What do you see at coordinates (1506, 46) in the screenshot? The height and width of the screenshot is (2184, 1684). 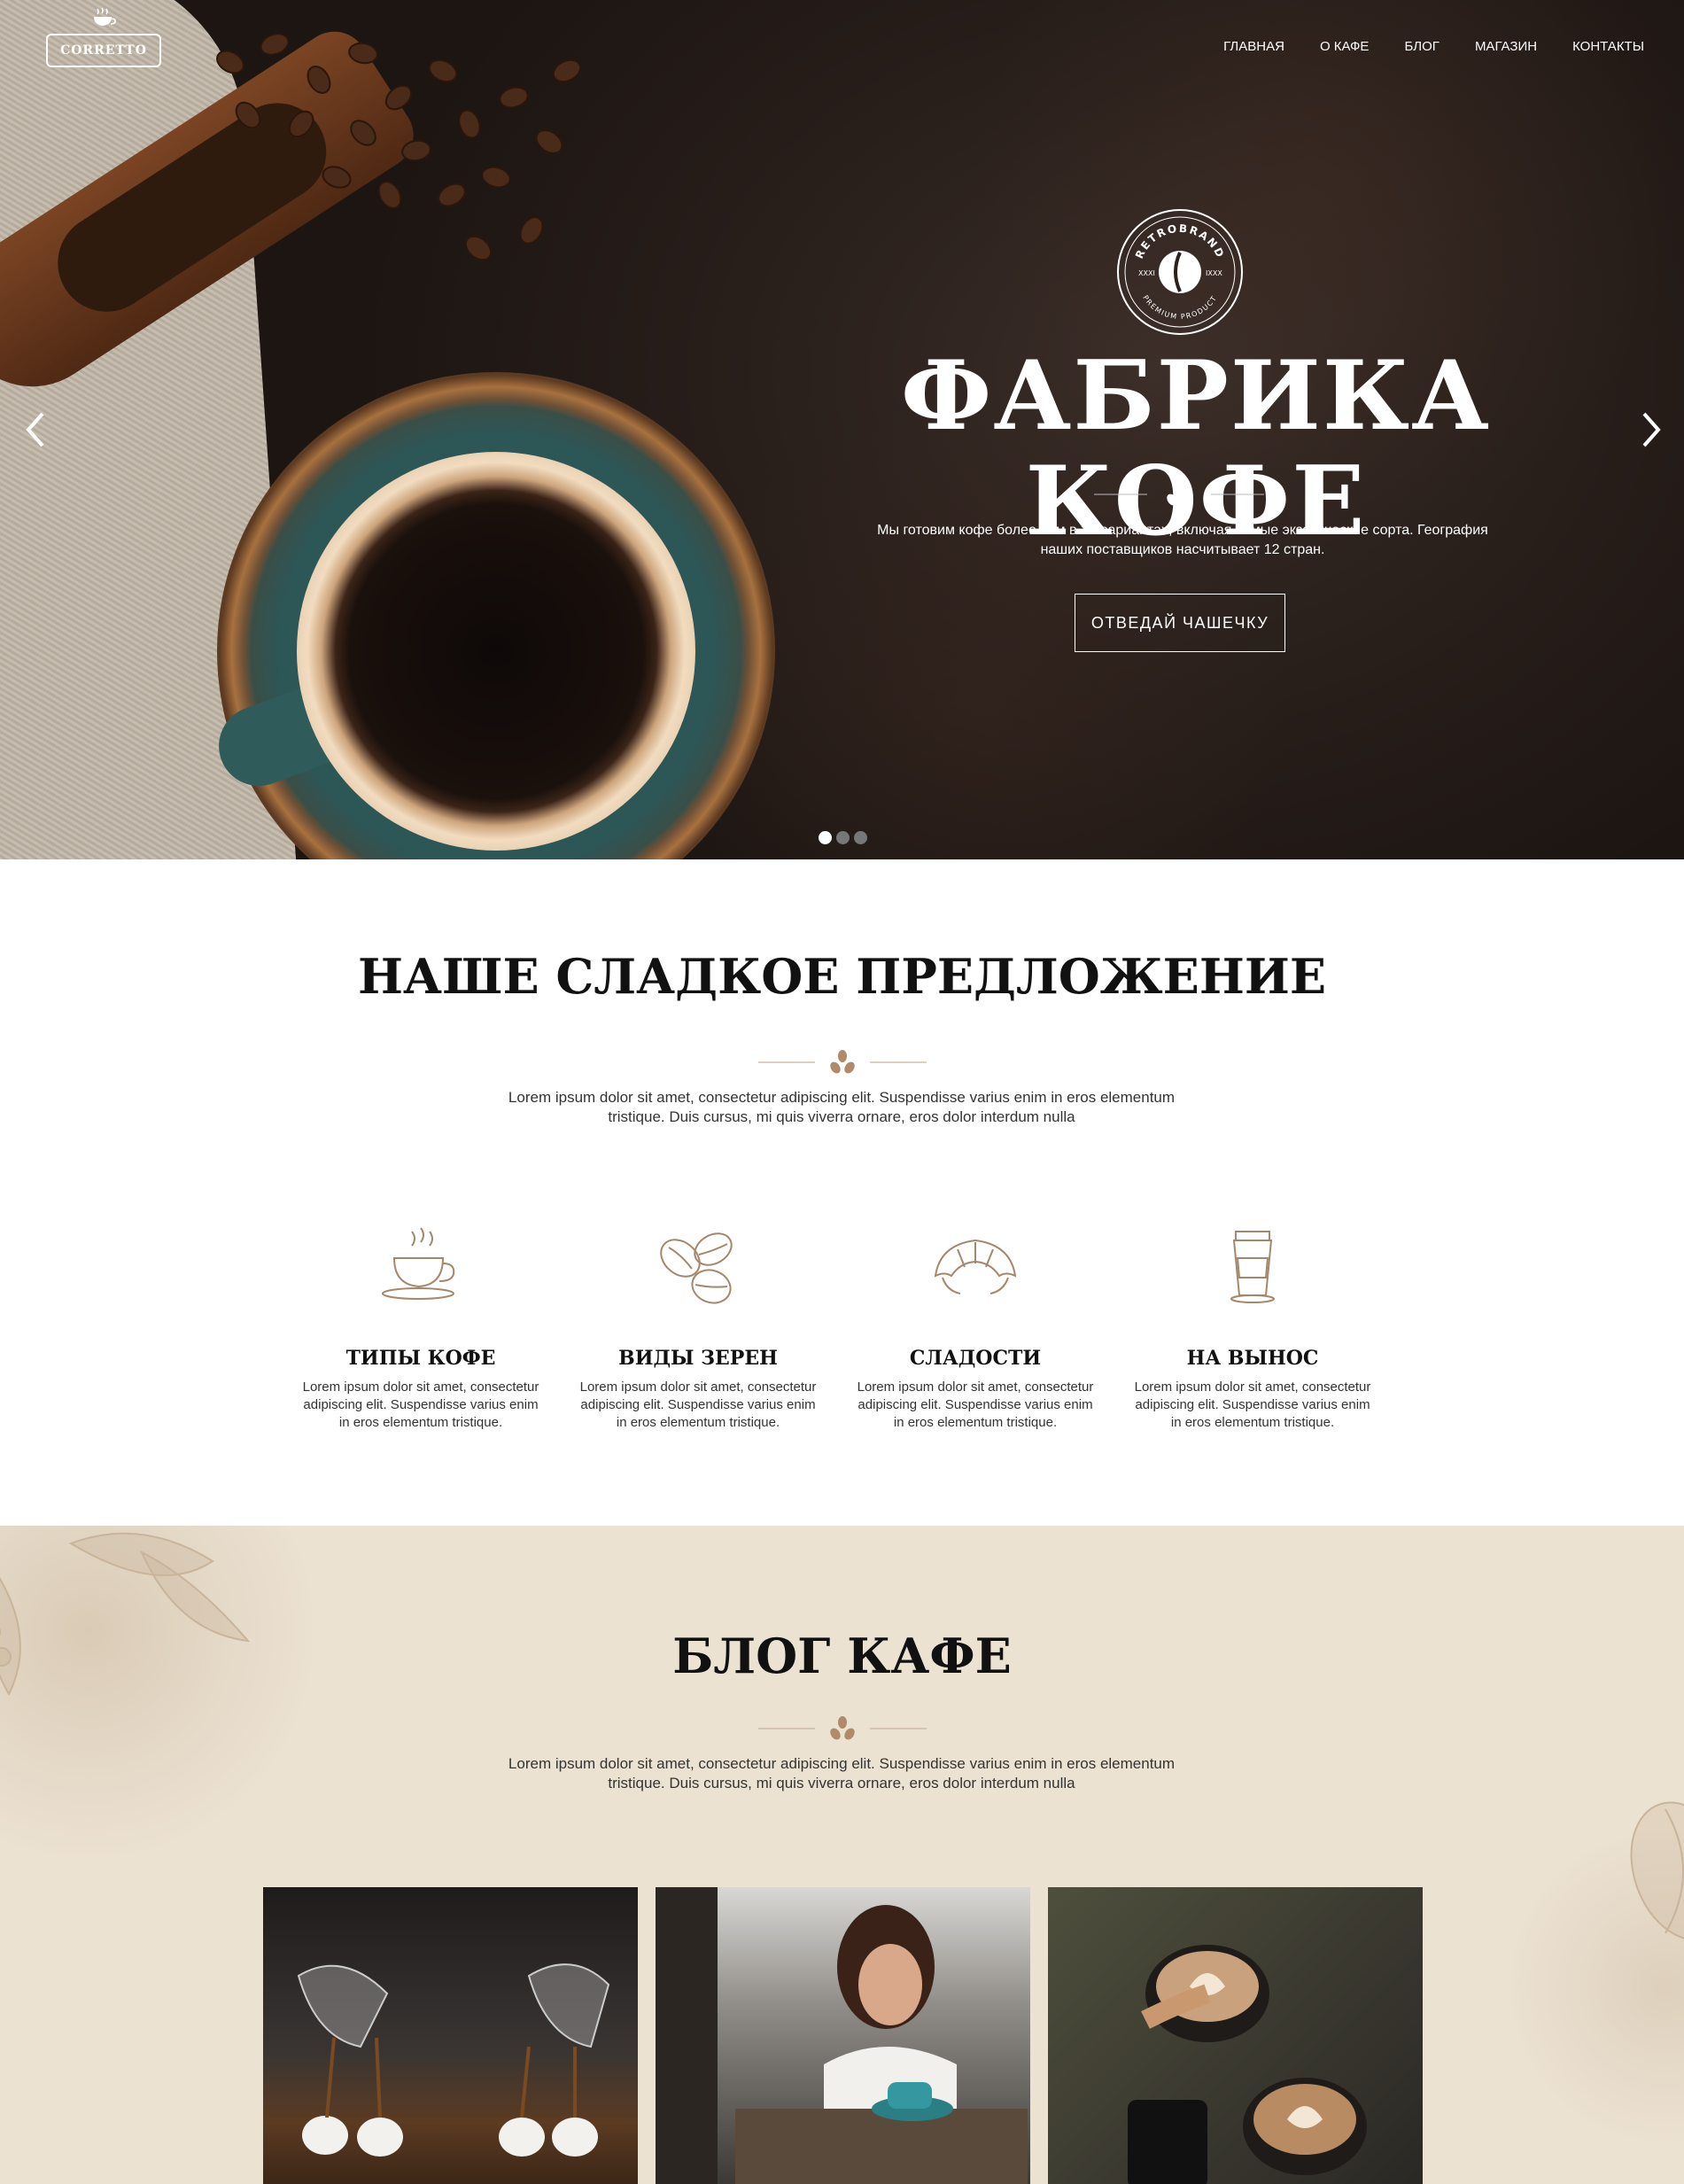 I see `nav-item-shop: МАГАЗИН` at bounding box center [1506, 46].